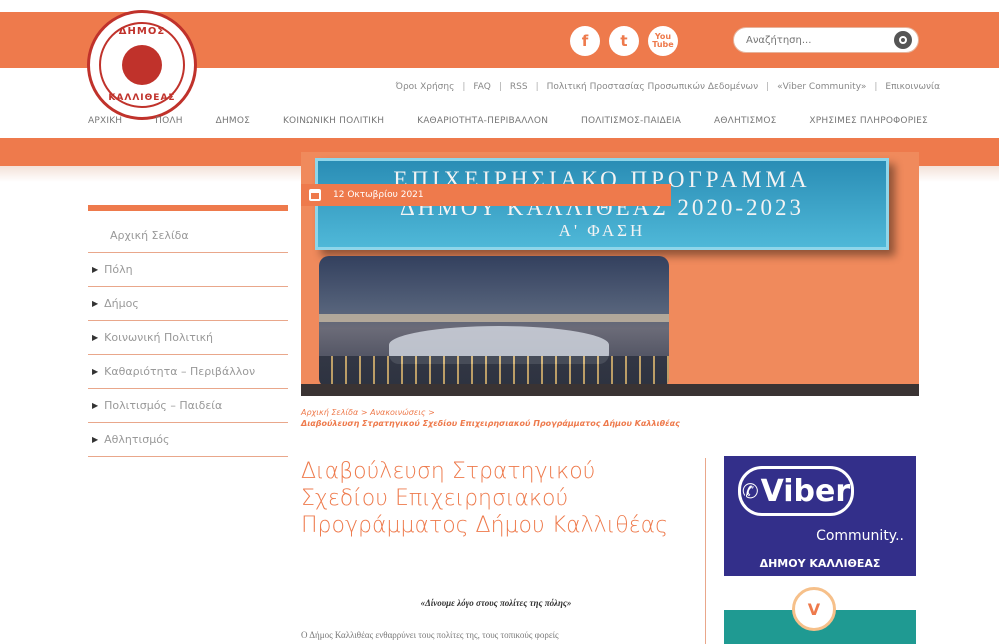 The height and width of the screenshot is (644, 999). Describe the element at coordinates (121, 303) in the screenshot. I see `sidebar-item-label: Δήμος` at that location.